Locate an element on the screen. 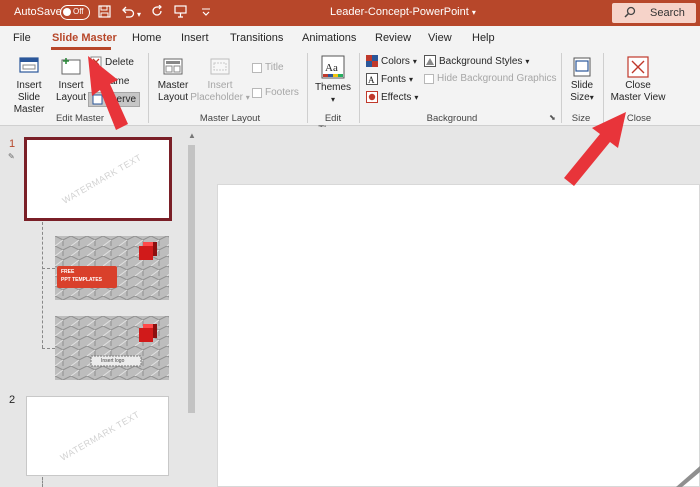  undo-icon is located at coordinates (128, 13).